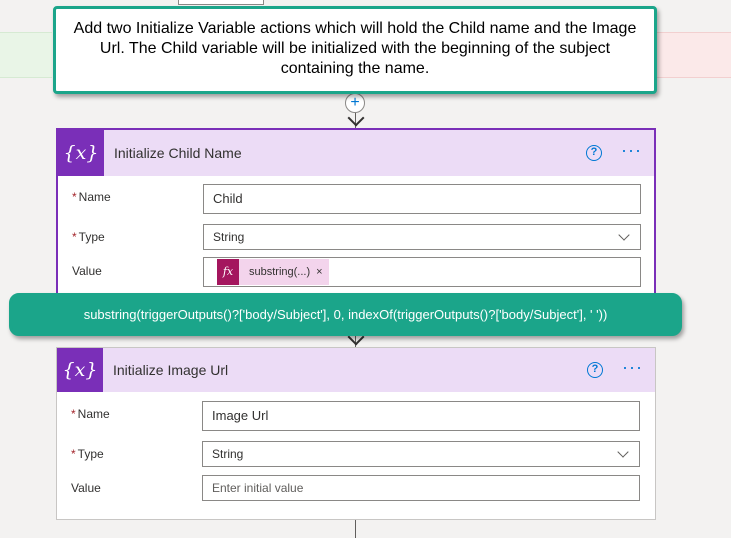 Image resolution: width=731 pixels, height=538 pixels. Describe the element at coordinates (693, 55) in the screenshot. I see `prior-step-failure-band` at that location.